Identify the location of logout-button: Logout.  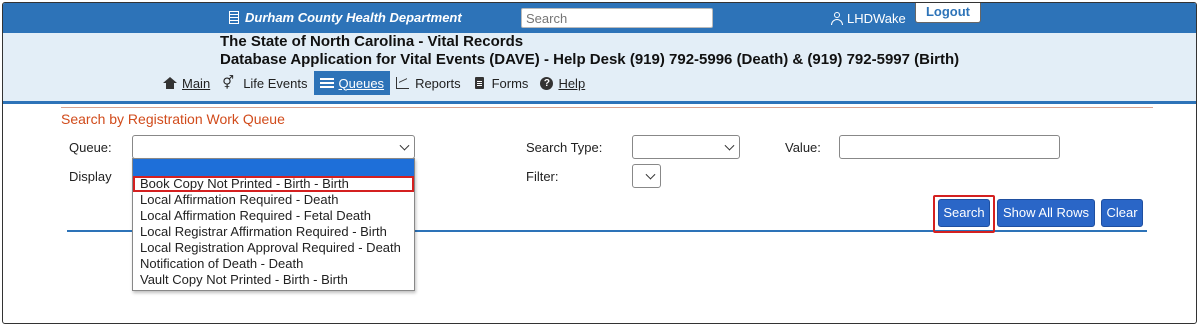
(948, 13).